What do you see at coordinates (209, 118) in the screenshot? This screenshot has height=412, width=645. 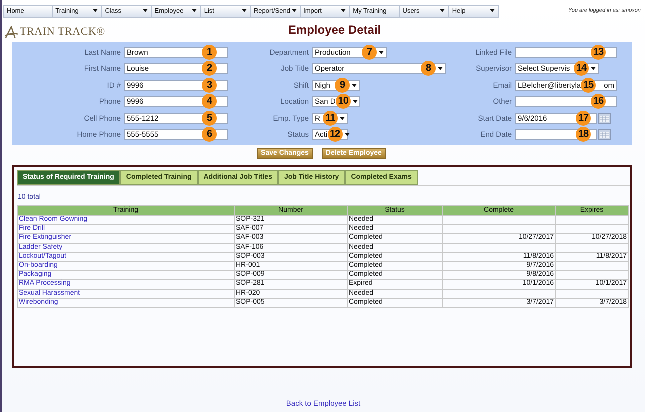 I see `callout-badge: 5` at bounding box center [209, 118].